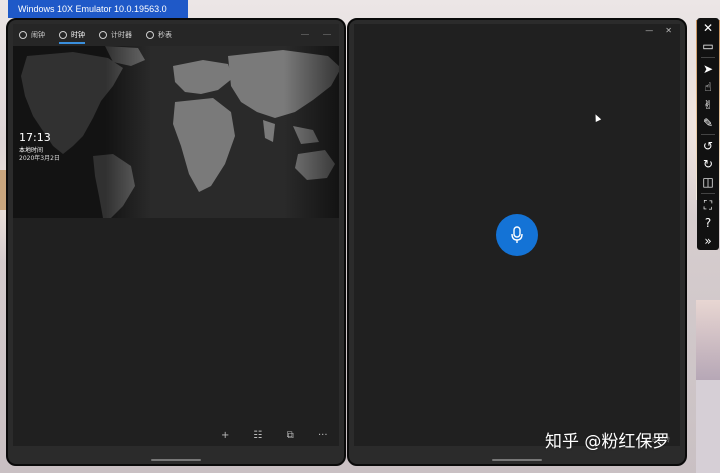 This screenshot has width=720, height=473. Describe the element at coordinates (708, 46) in the screenshot. I see `minimize-emulator-button: ▭` at that location.